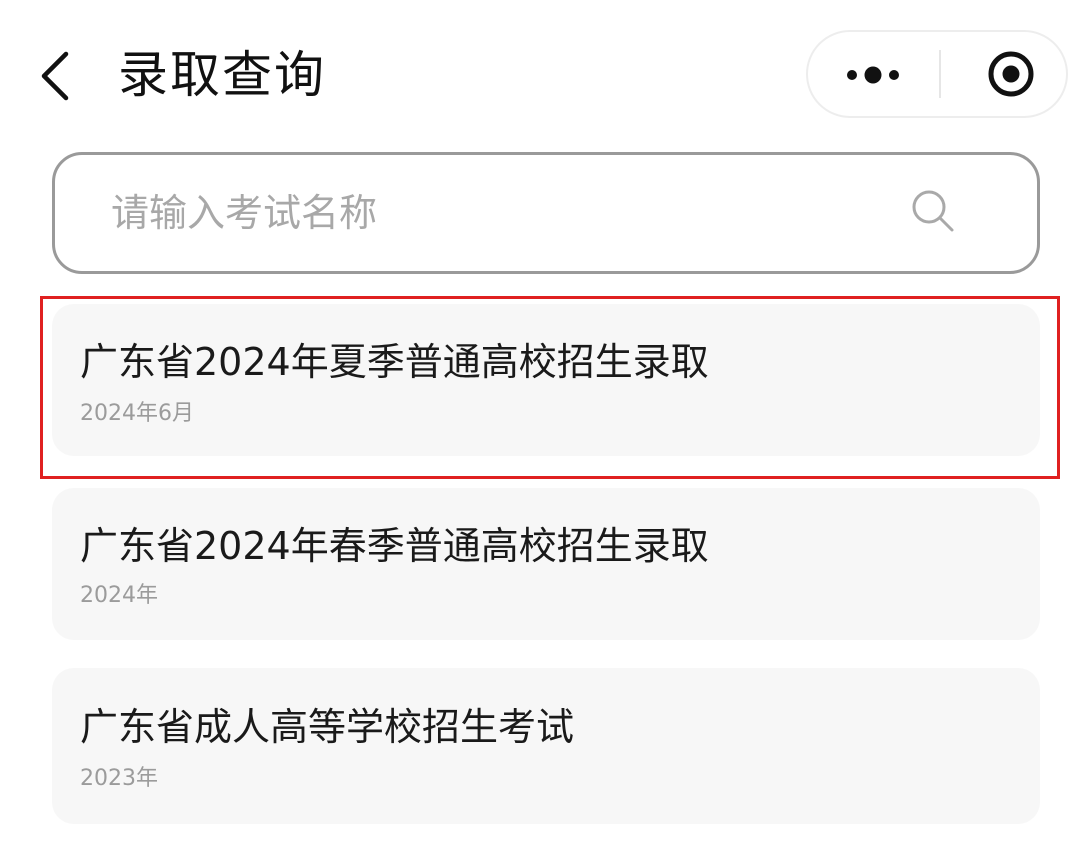  What do you see at coordinates (222, 75) in the screenshot?
I see `page-title: 录取查询` at bounding box center [222, 75].